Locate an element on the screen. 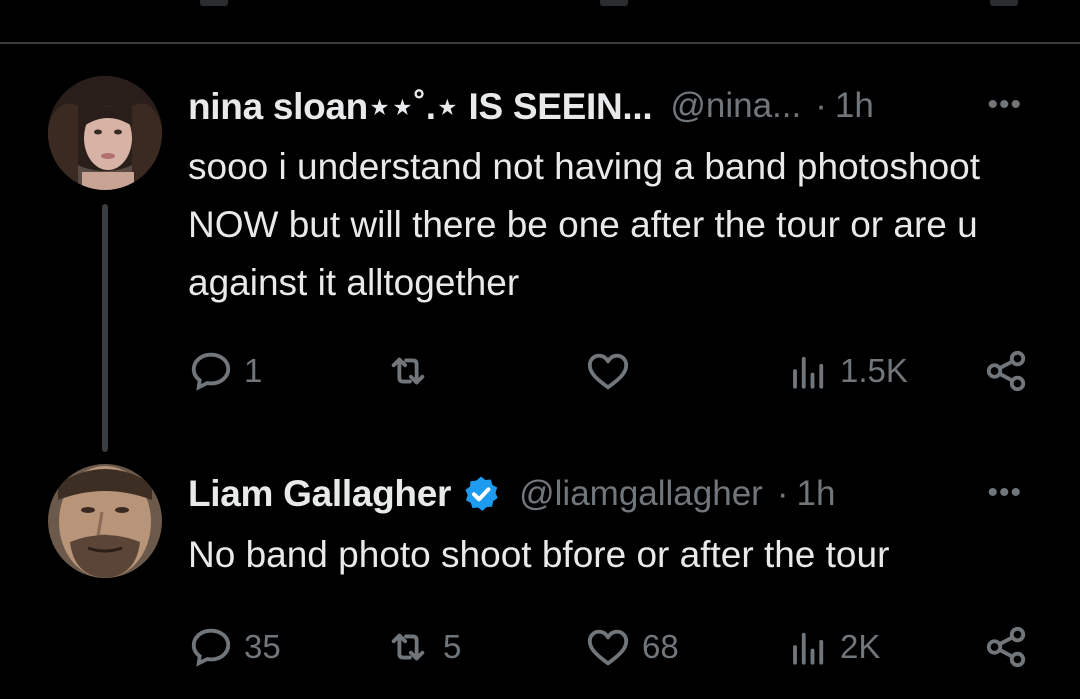  action-bar: 35 5 68 2K is located at coordinates (540, 649).